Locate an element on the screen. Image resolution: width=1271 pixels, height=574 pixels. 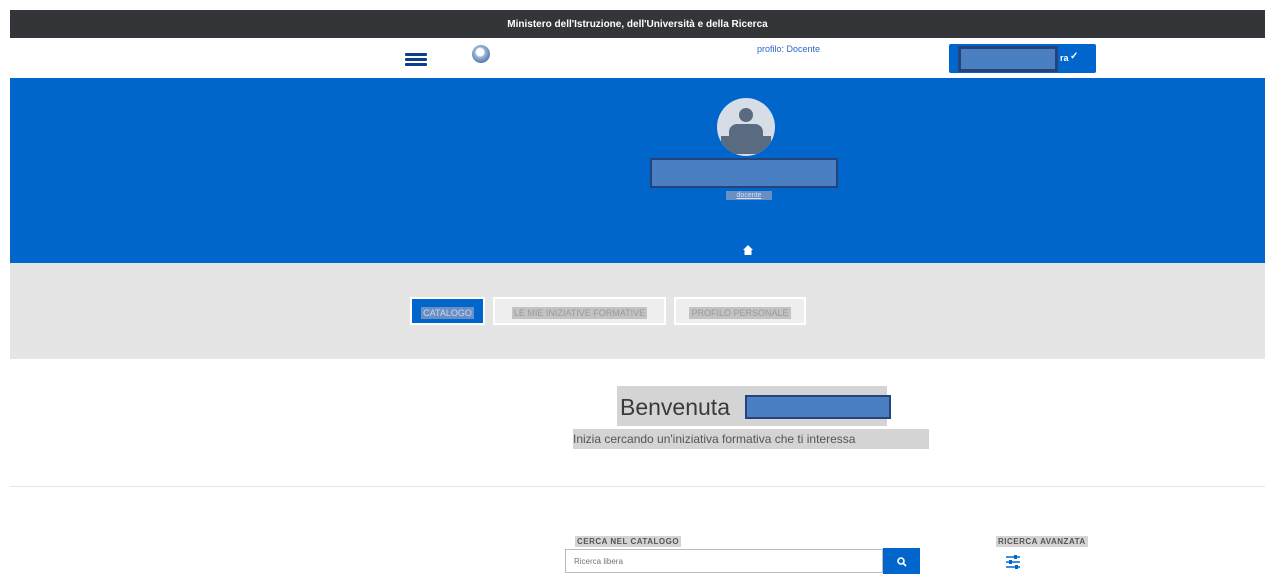
section-divider is located at coordinates (637, 486).